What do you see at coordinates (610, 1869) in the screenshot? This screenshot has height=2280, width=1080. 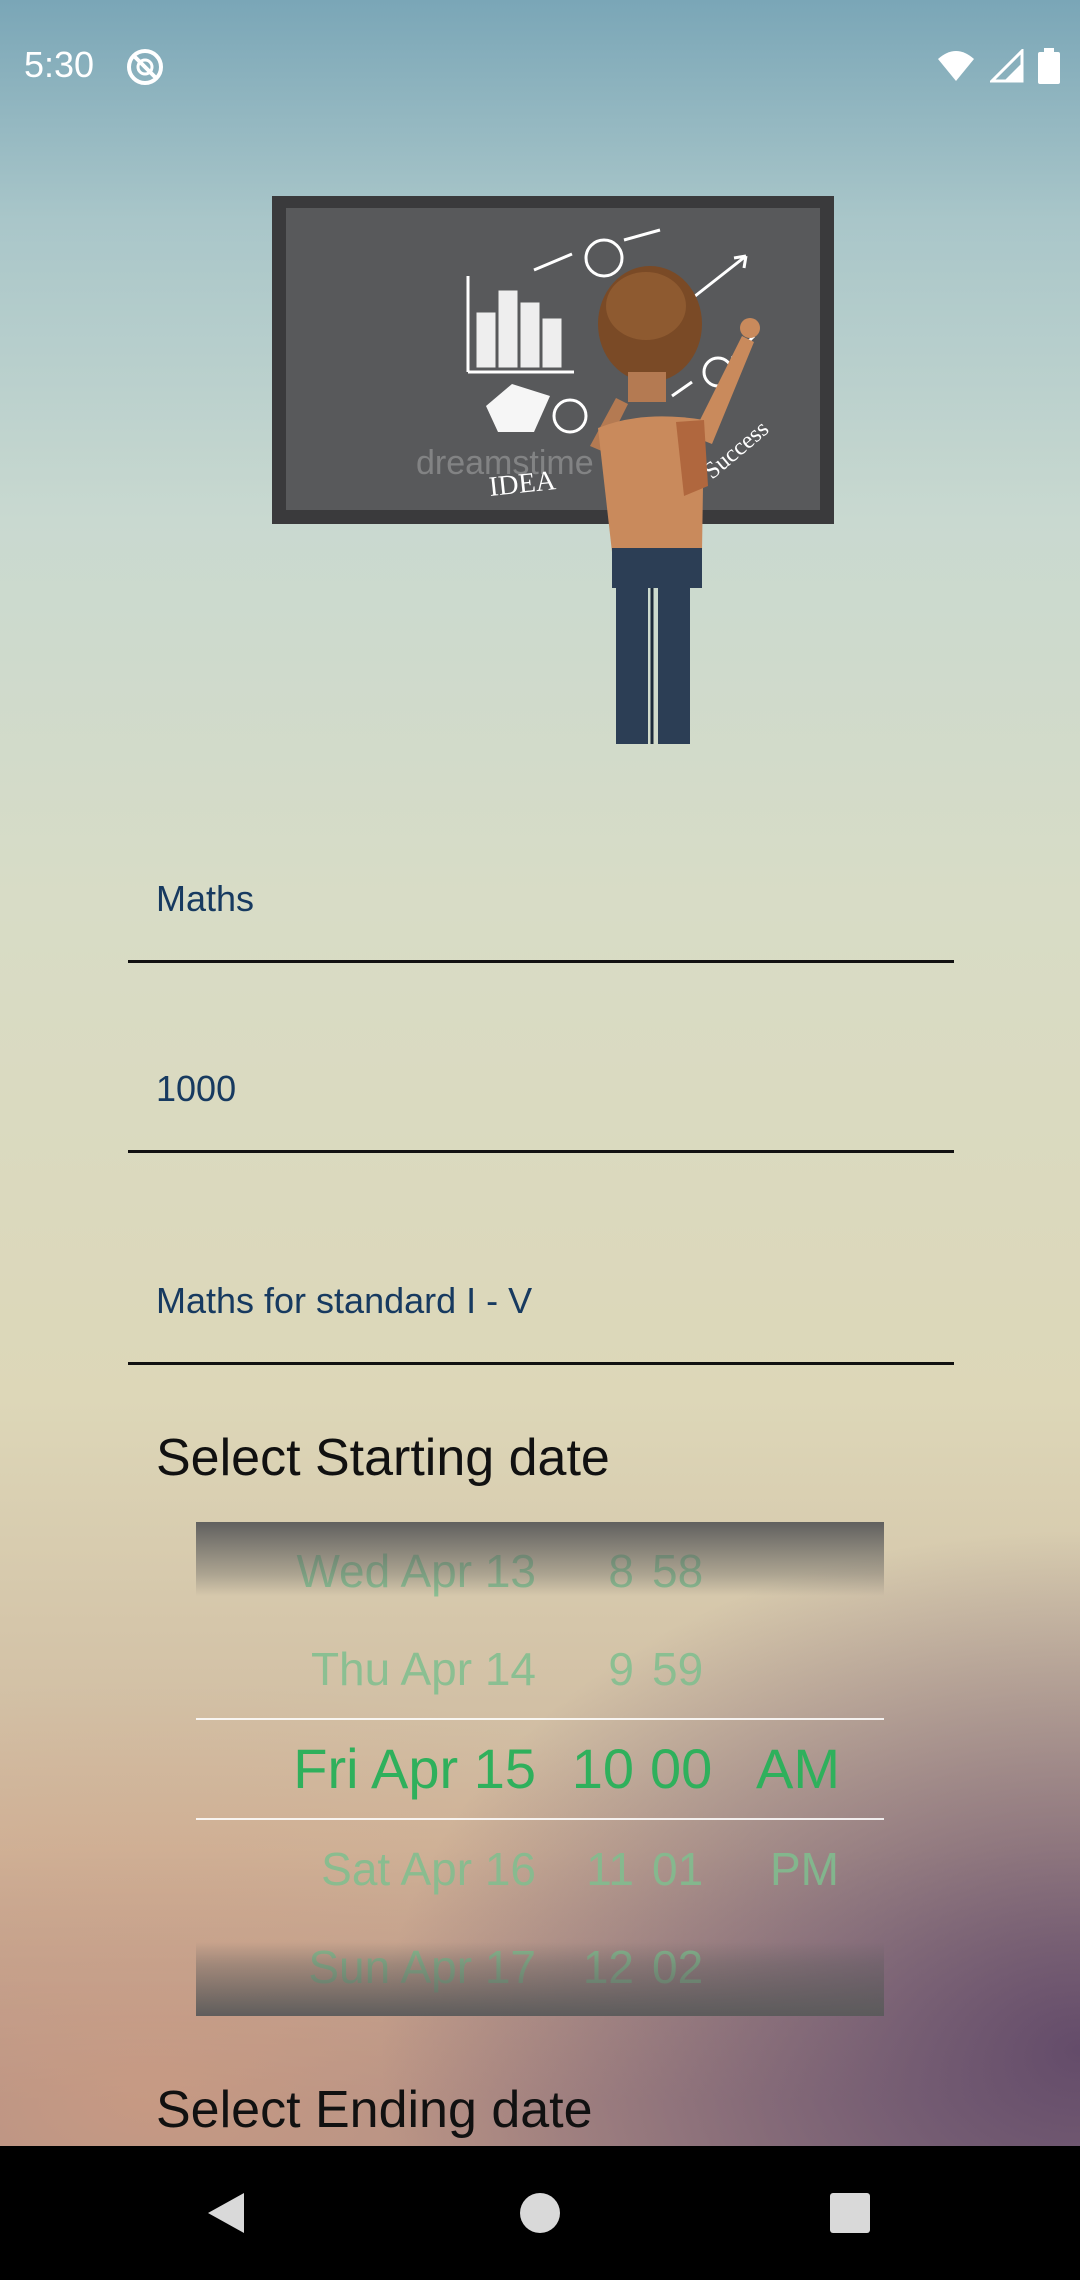 I see `picker-hour: 11` at bounding box center [610, 1869].